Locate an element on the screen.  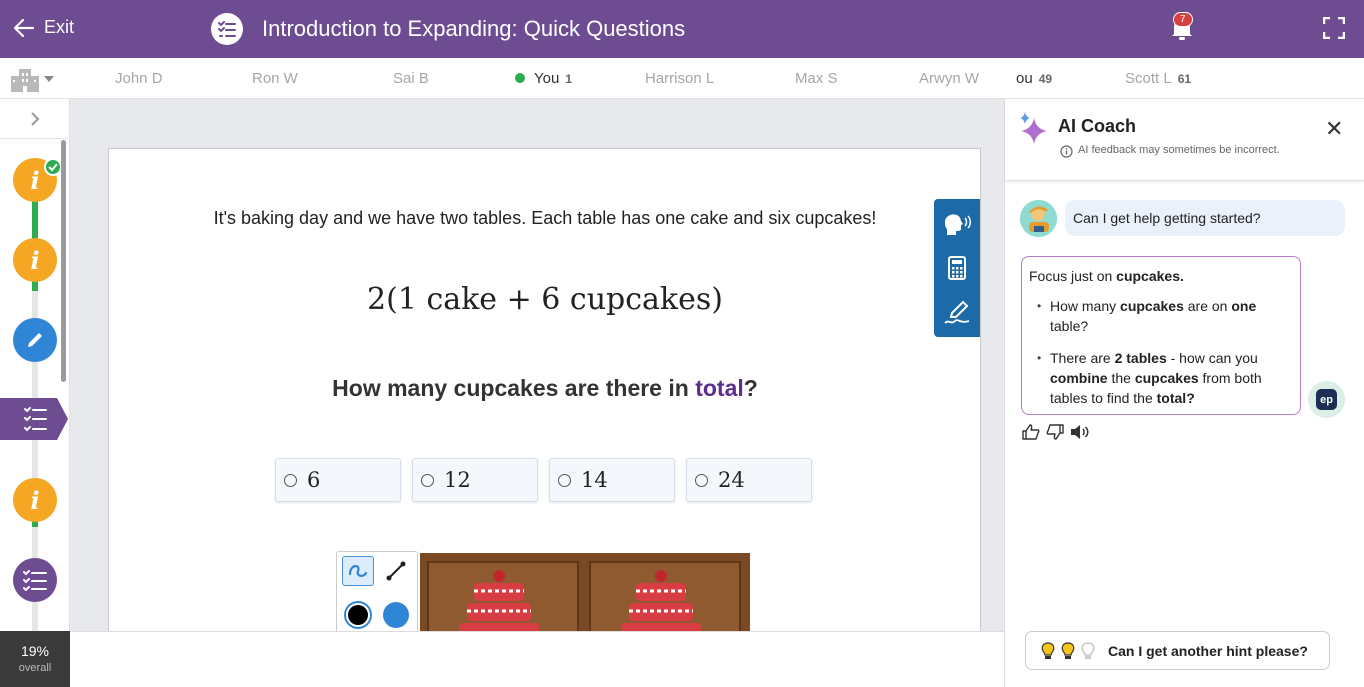
question-prompt: How many cupcakes are there in total? is located at coordinates (545, 388).